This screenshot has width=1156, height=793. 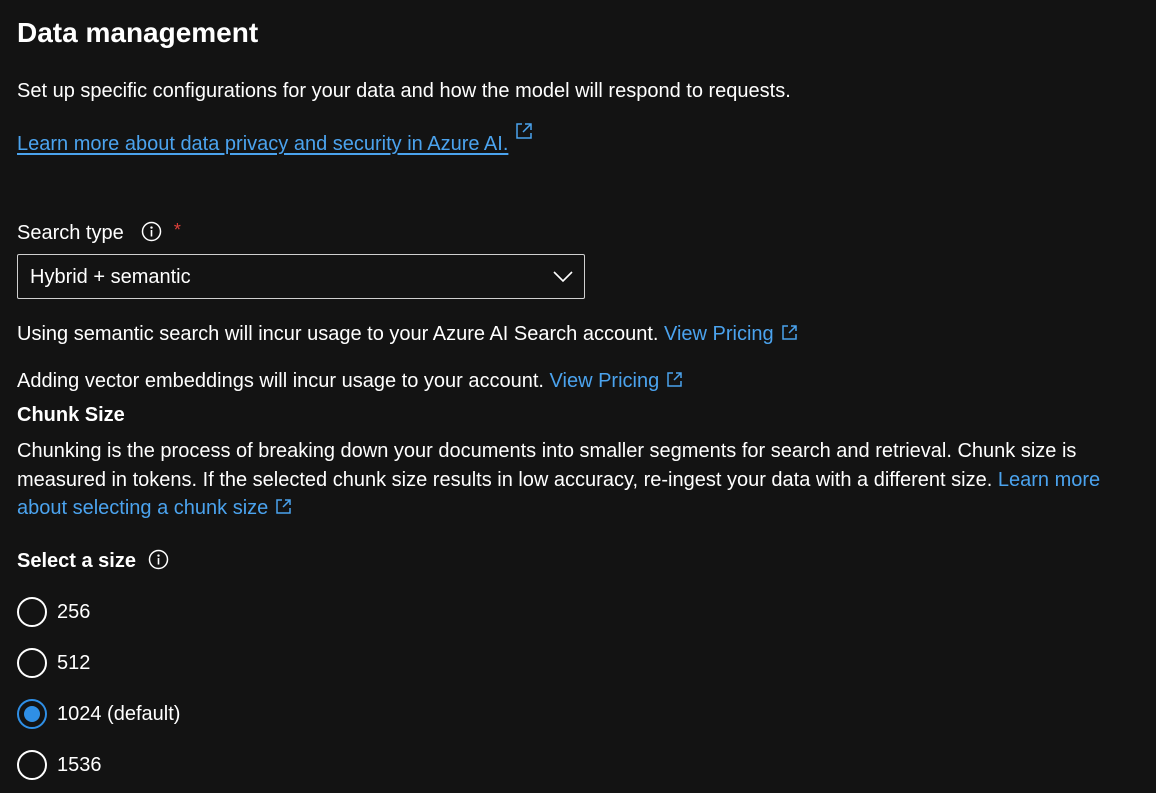 I want to click on radio-label-1536: 1536, so click(x=79, y=765).